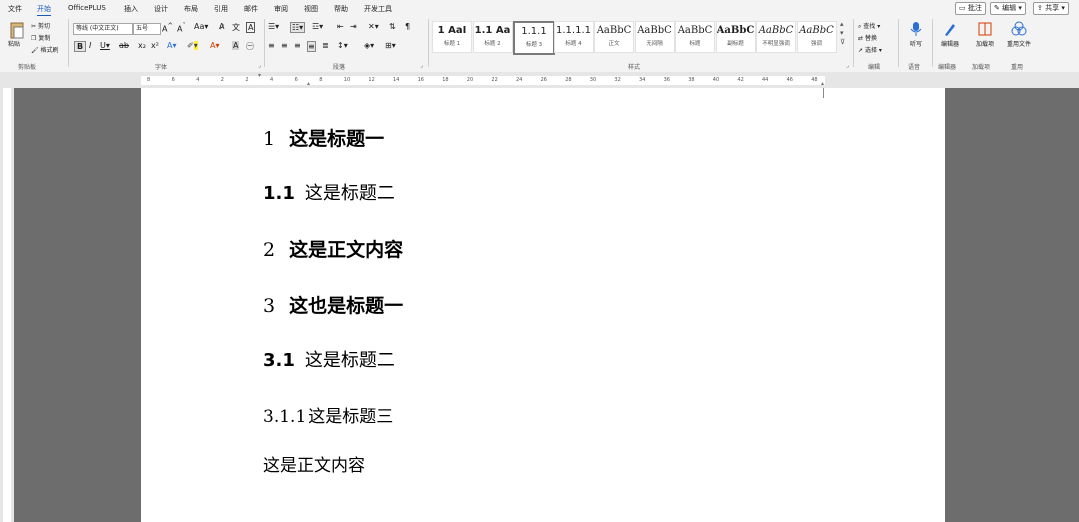  What do you see at coordinates (323, 137) in the screenshot?
I see `heading-h1: 1 这是标题一` at bounding box center [323, 137].